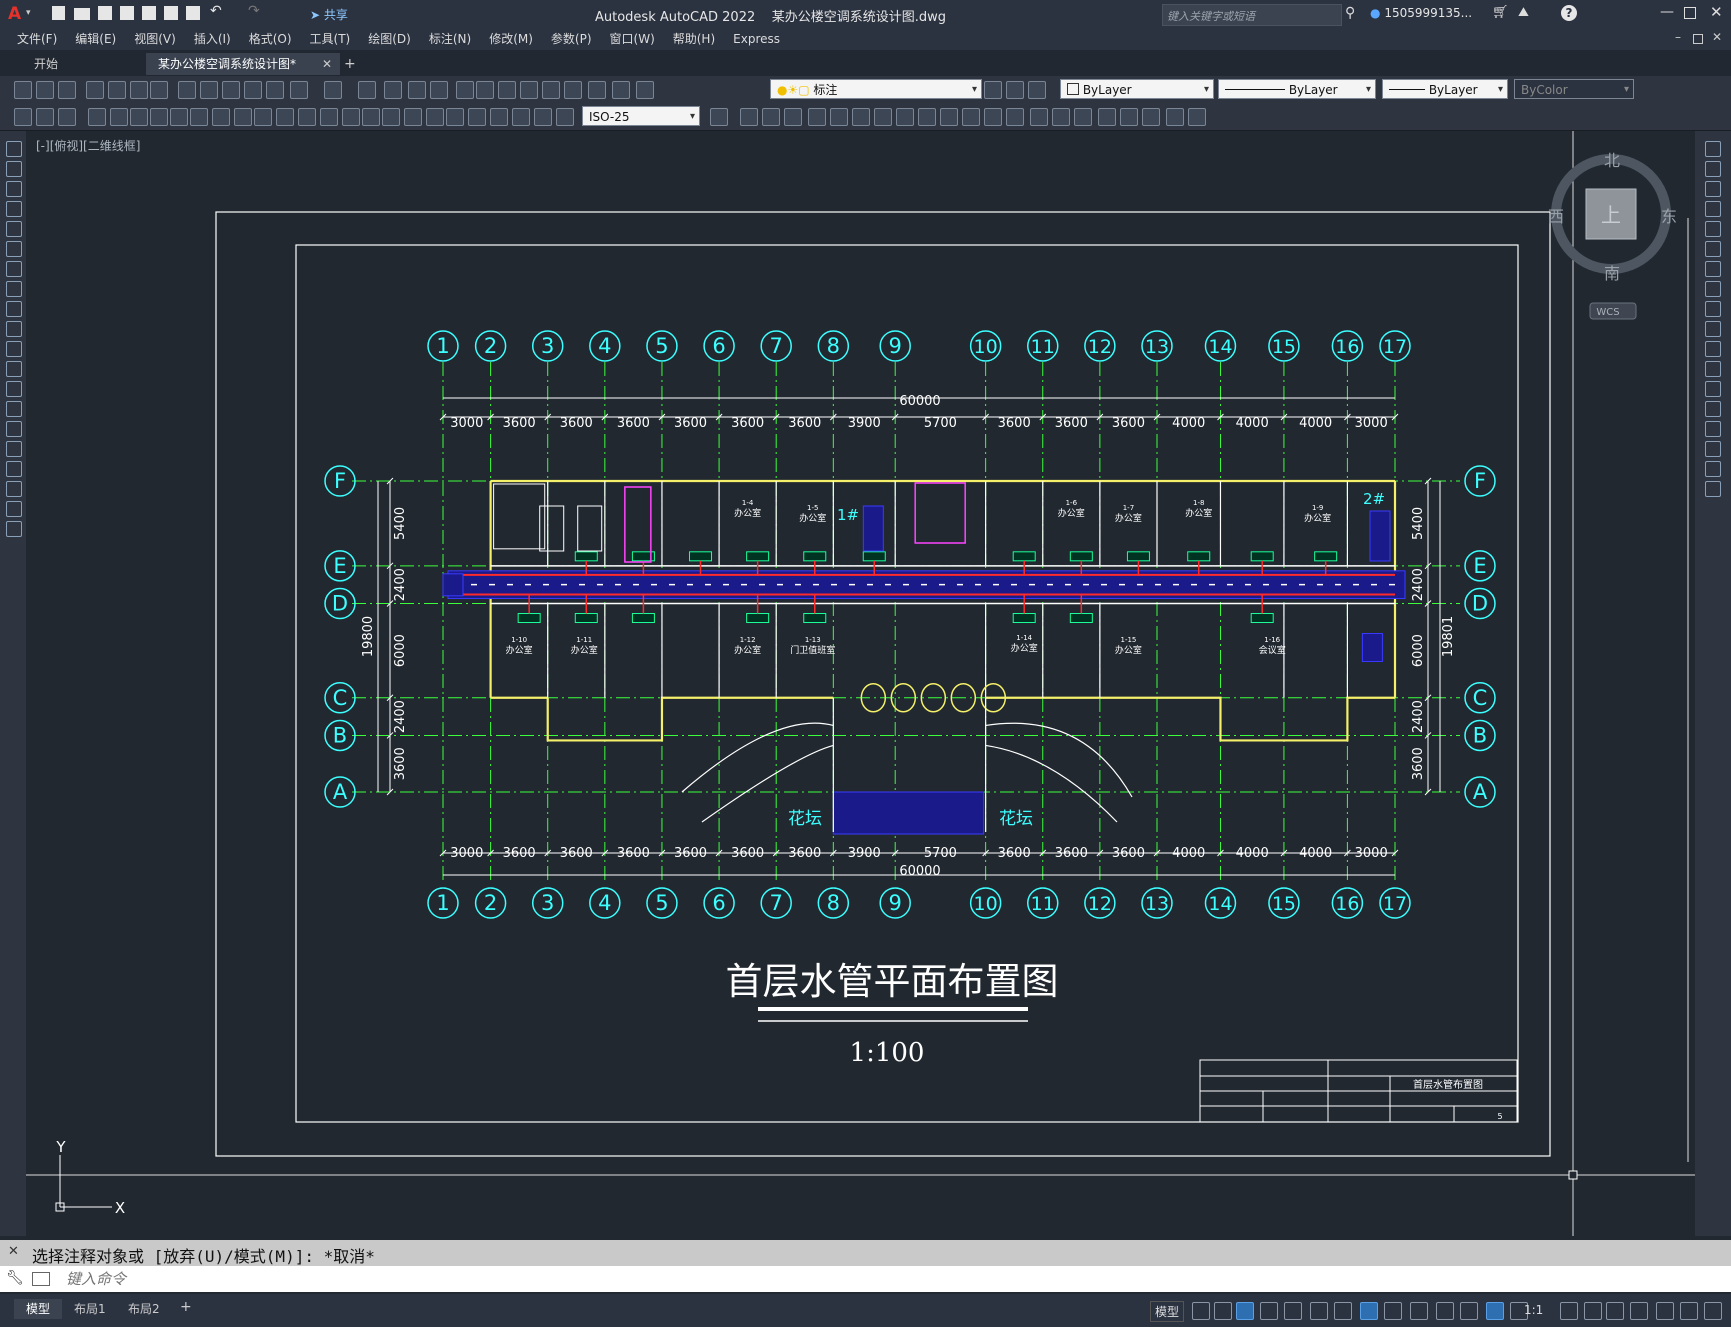  Describe the element at coordinates (350, 64) in the screenshot. I see `new-tab-button: +` at that location.